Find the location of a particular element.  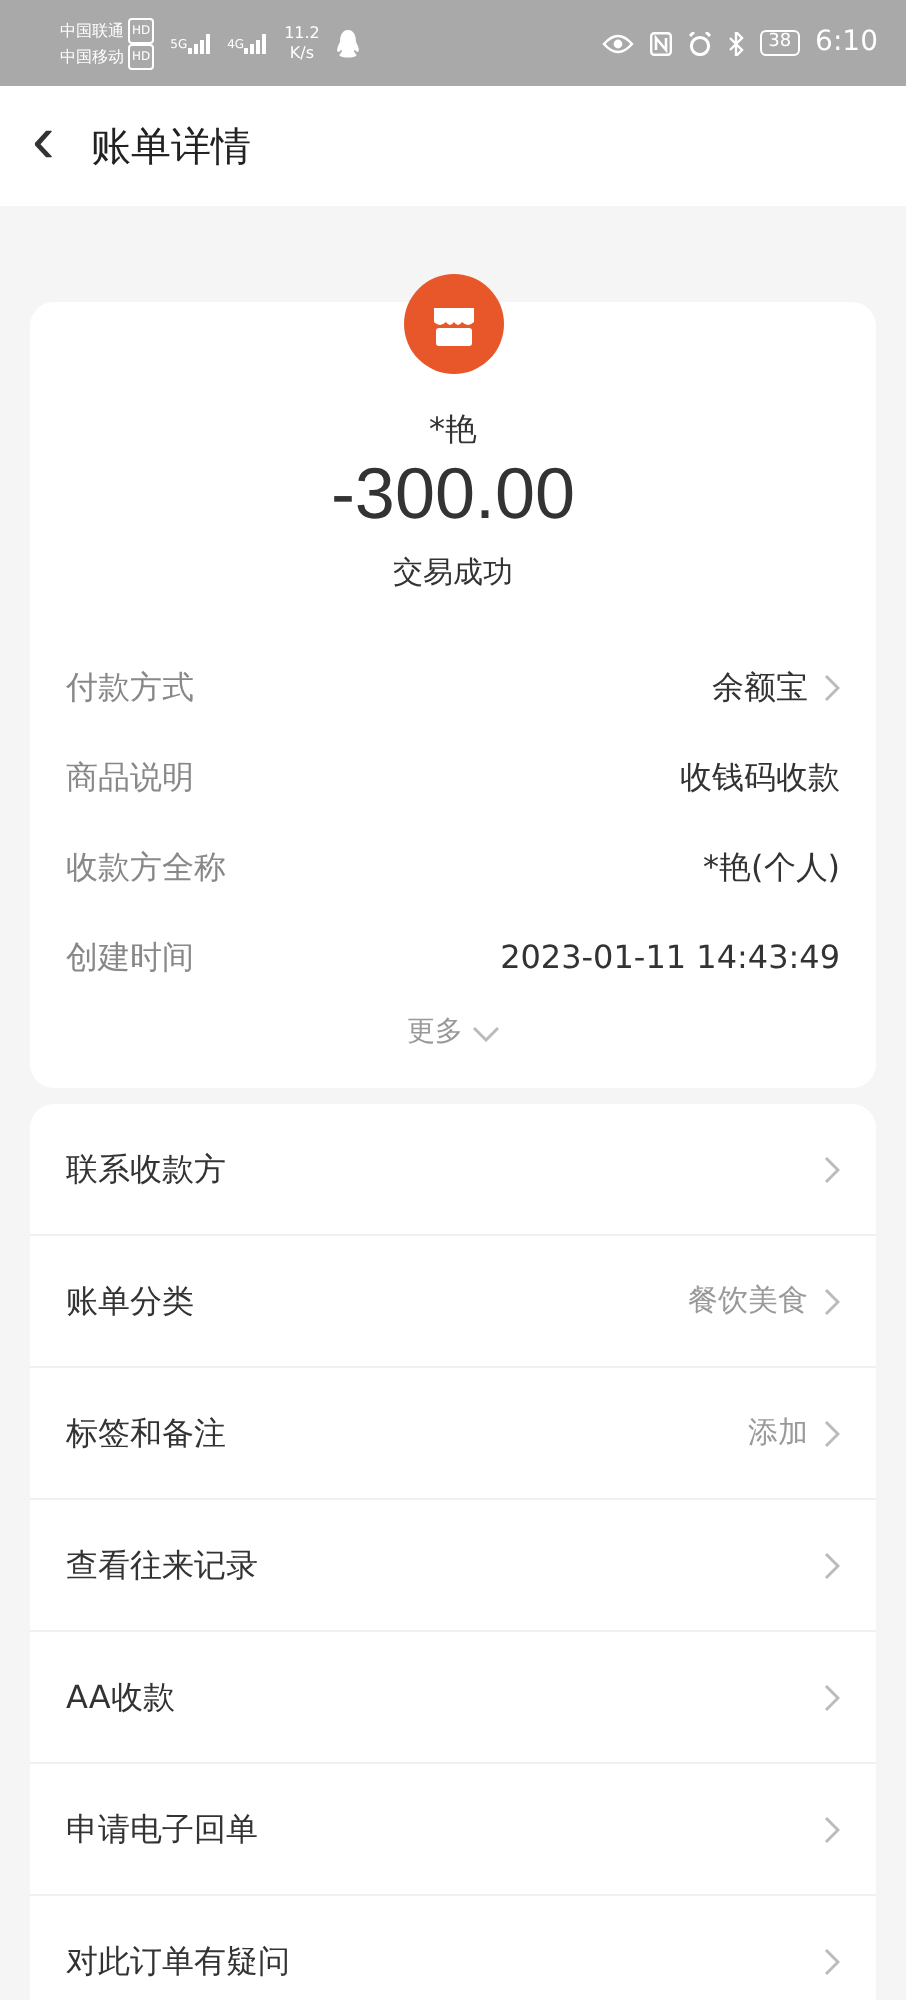

payee-name: *艳 is located at coordinates (453, 430).